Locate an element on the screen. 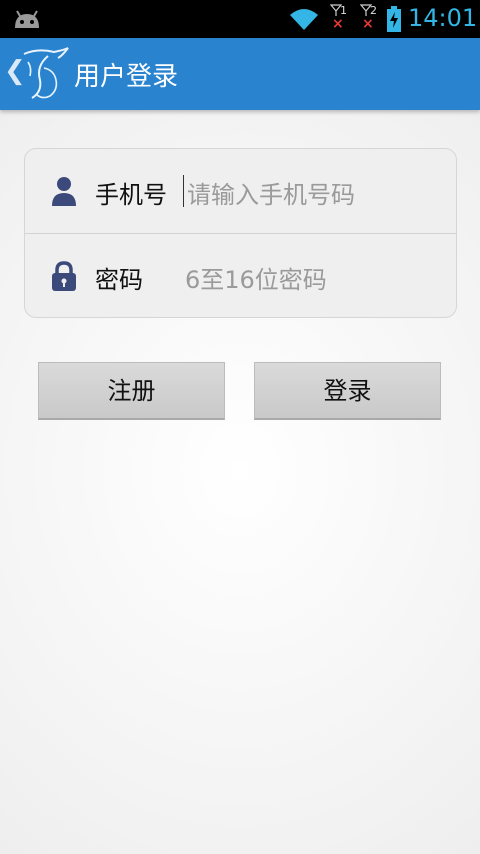  lock-icon is located at coordinates (64, 276).